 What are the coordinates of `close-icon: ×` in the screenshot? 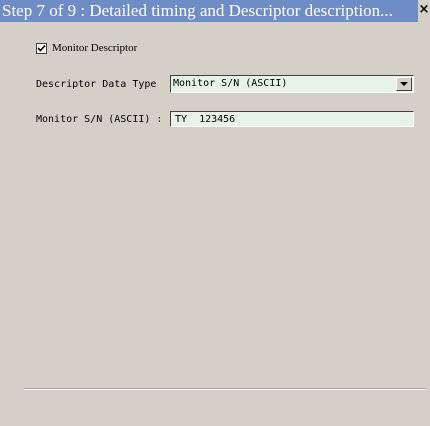 It's located at (424, 9).